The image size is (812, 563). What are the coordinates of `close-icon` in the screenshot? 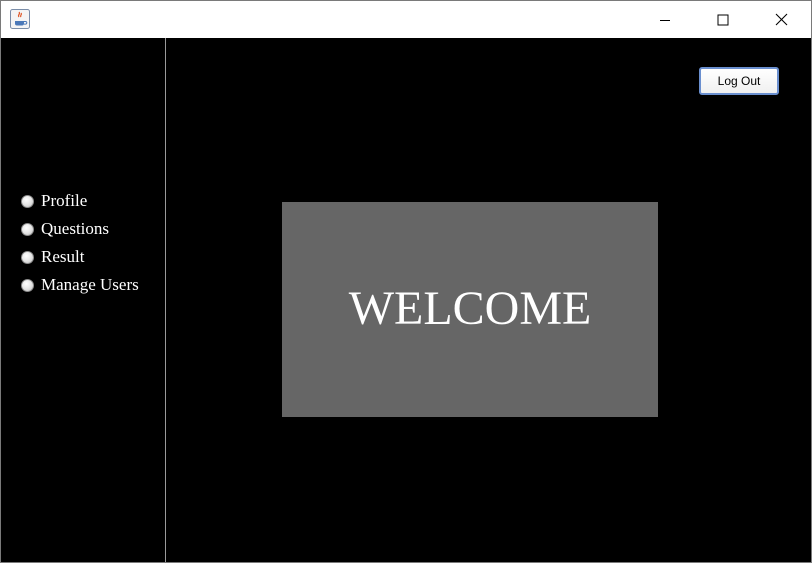 It's located at (781, 19).